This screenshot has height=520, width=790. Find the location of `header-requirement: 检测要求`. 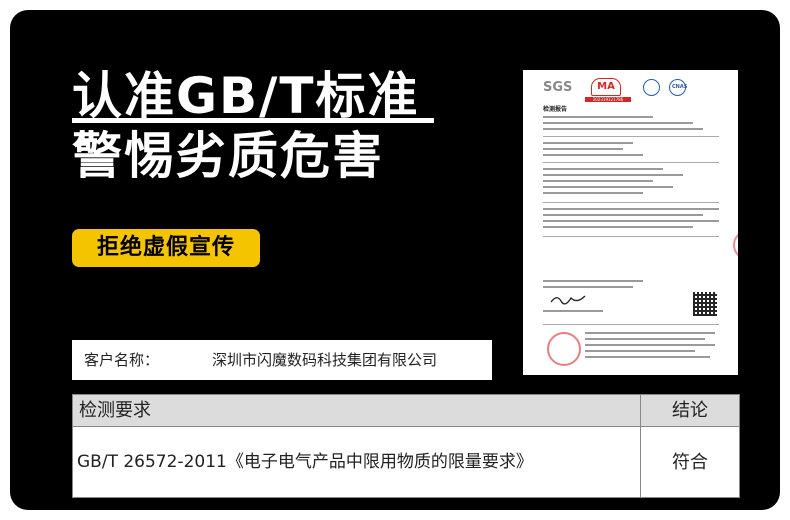

header-requirement: 检测要求 is located at coordinates (115, 410).